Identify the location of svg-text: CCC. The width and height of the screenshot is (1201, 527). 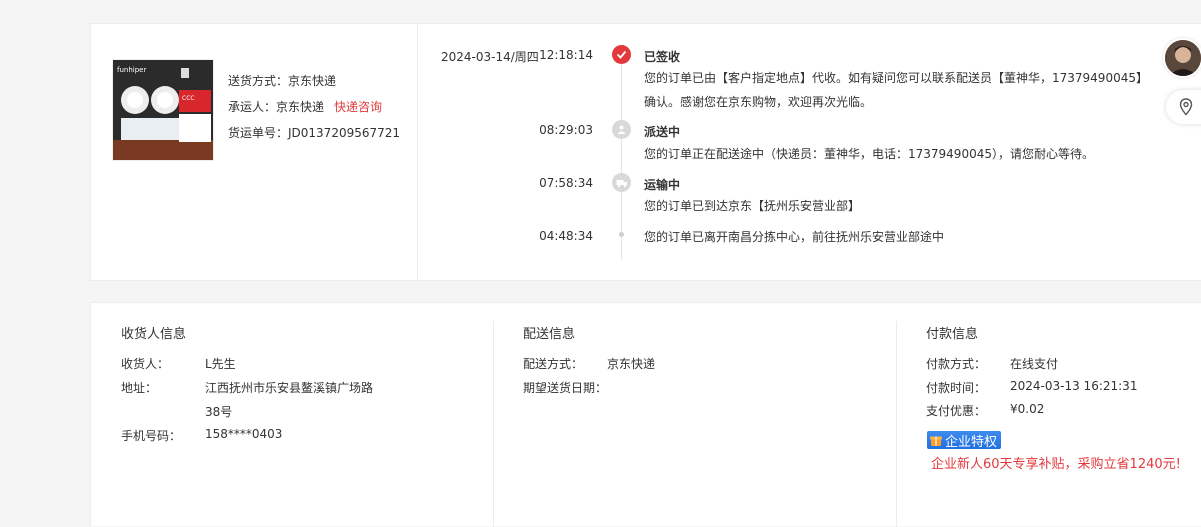
(188, 98).